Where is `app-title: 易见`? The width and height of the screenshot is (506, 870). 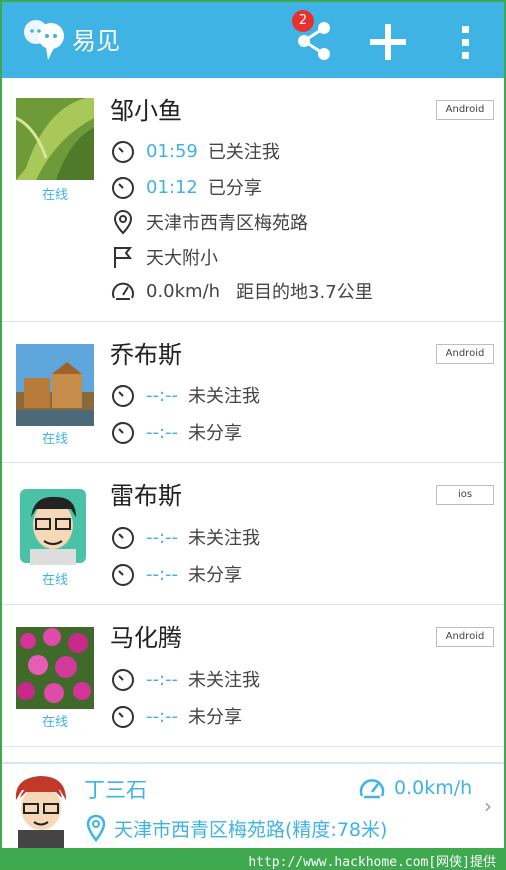 app-title: 易见 is located at coordinates (96, 41).